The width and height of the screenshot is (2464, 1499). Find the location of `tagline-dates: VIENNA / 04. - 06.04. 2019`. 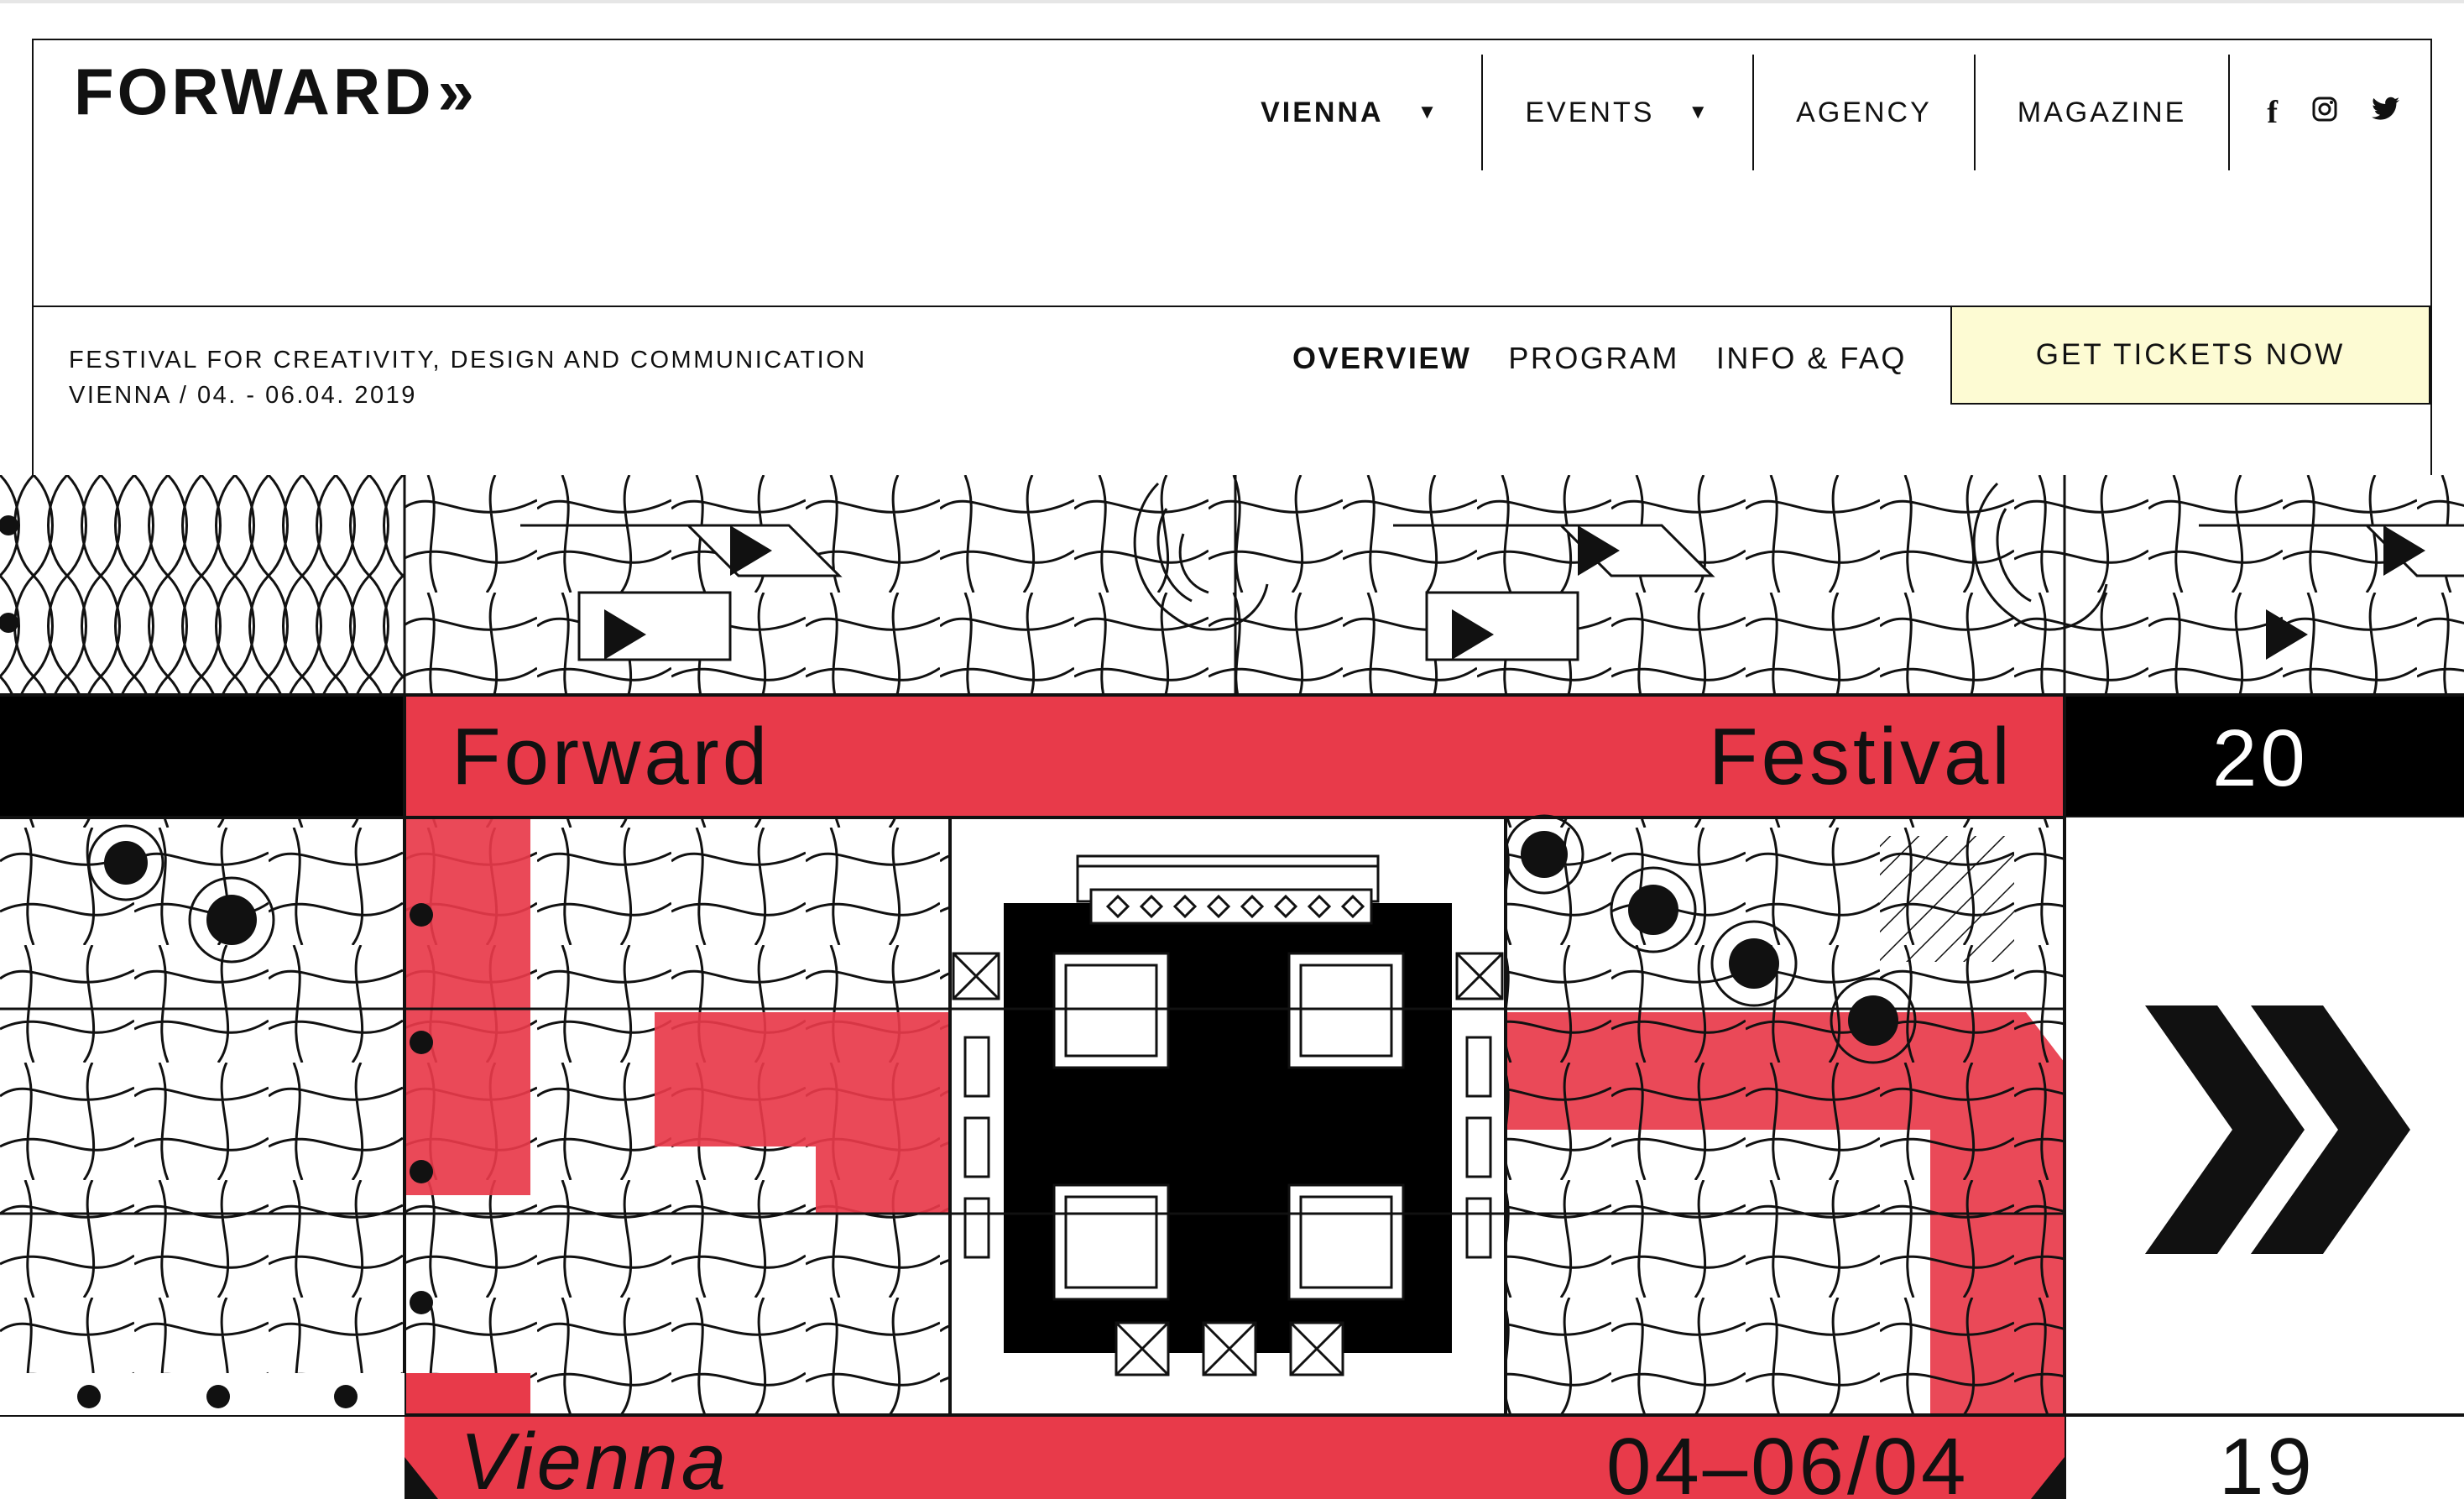

tagline-dates: VIENNA / 04. - 06.04. 2019 is located at coordinates (243, 396).